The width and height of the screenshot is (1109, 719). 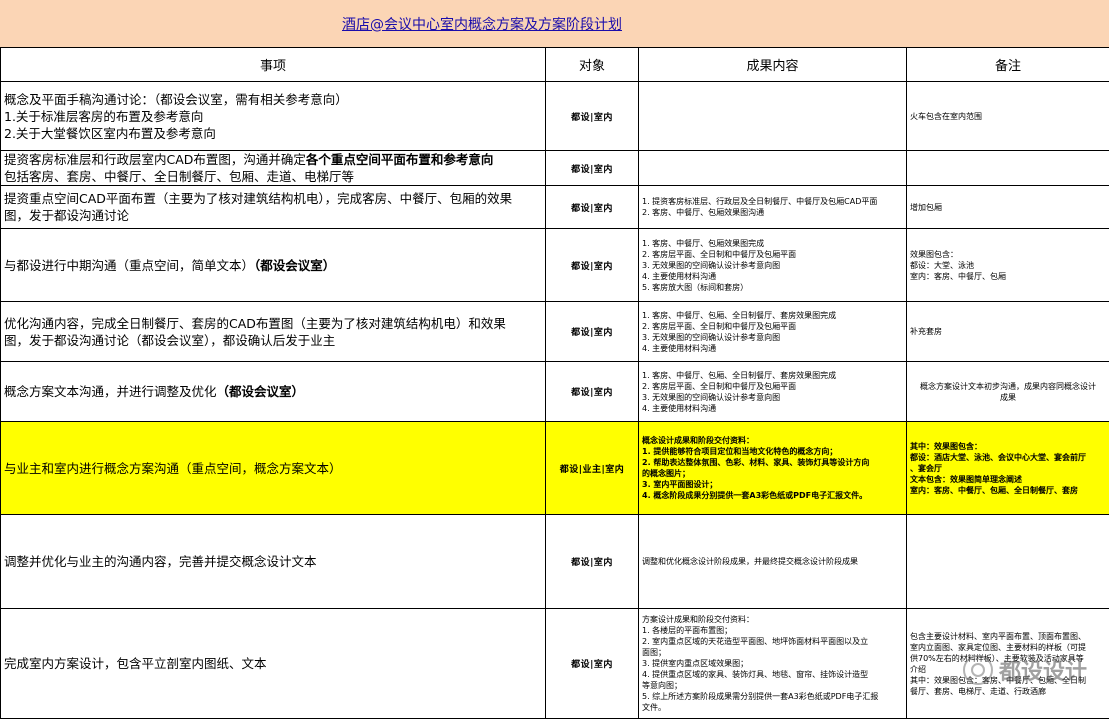 What do you see at coordinates (110, 391) in the screenshot?
I see `item-text: 概念方案文本沟通，并进行调整及优化` at bounding box center [110, 391].